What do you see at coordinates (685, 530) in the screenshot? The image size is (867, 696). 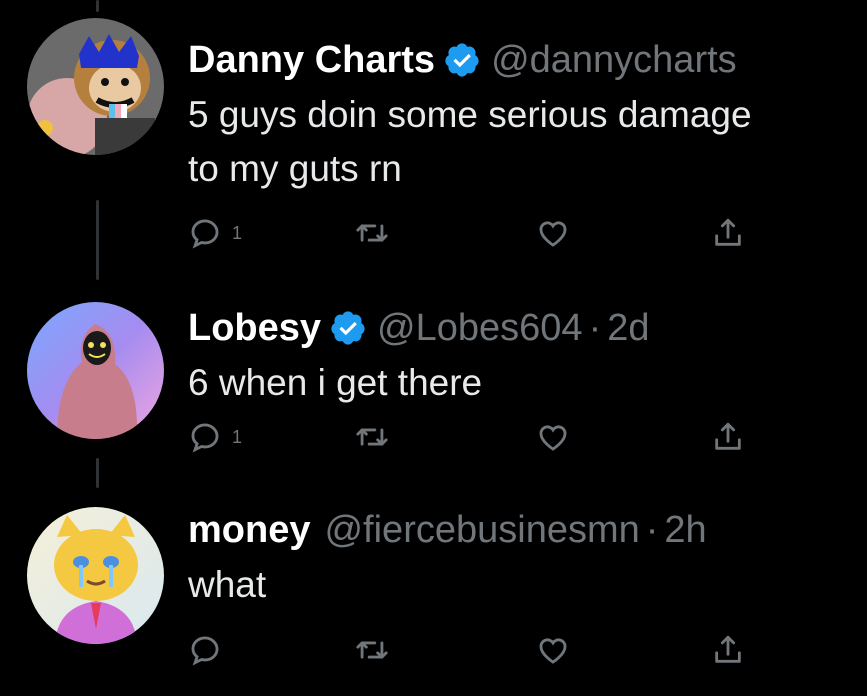 I see `timestamp: 2h` at bounding box center [685, 530].